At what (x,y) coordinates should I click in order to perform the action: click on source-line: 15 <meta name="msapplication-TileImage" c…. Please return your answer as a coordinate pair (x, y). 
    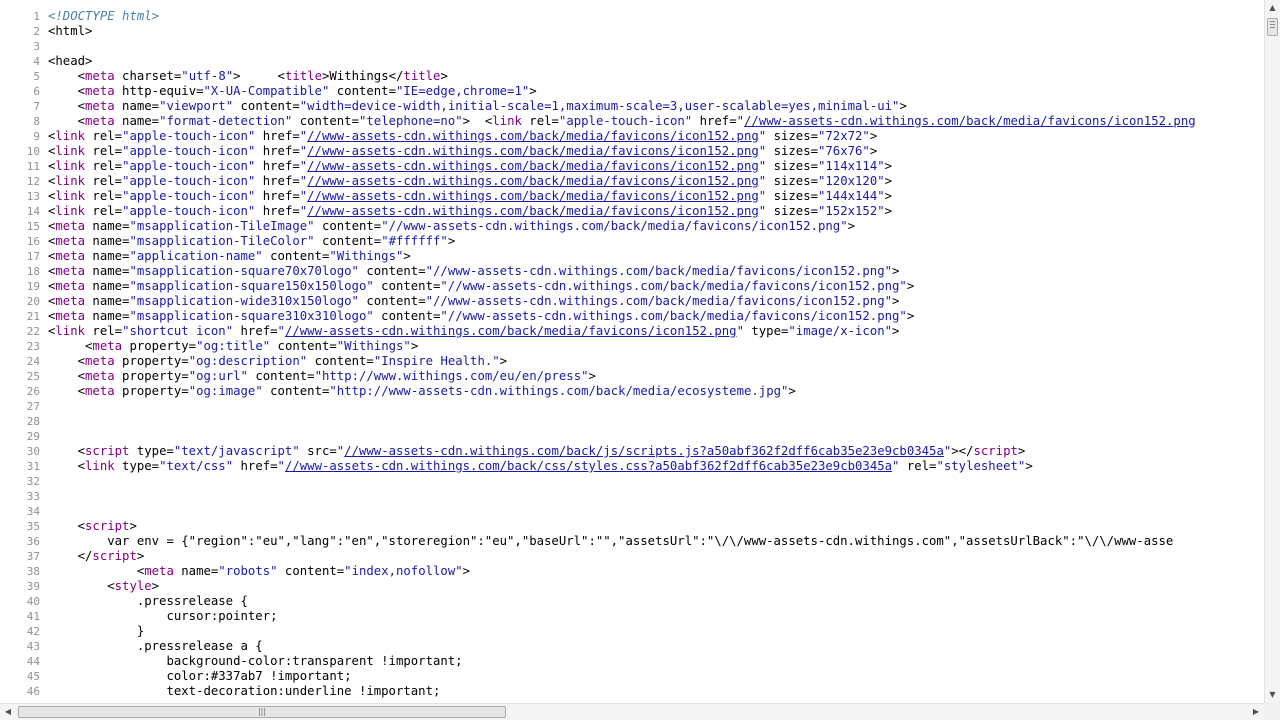
    Looking at the image, I should click on (632, 226).